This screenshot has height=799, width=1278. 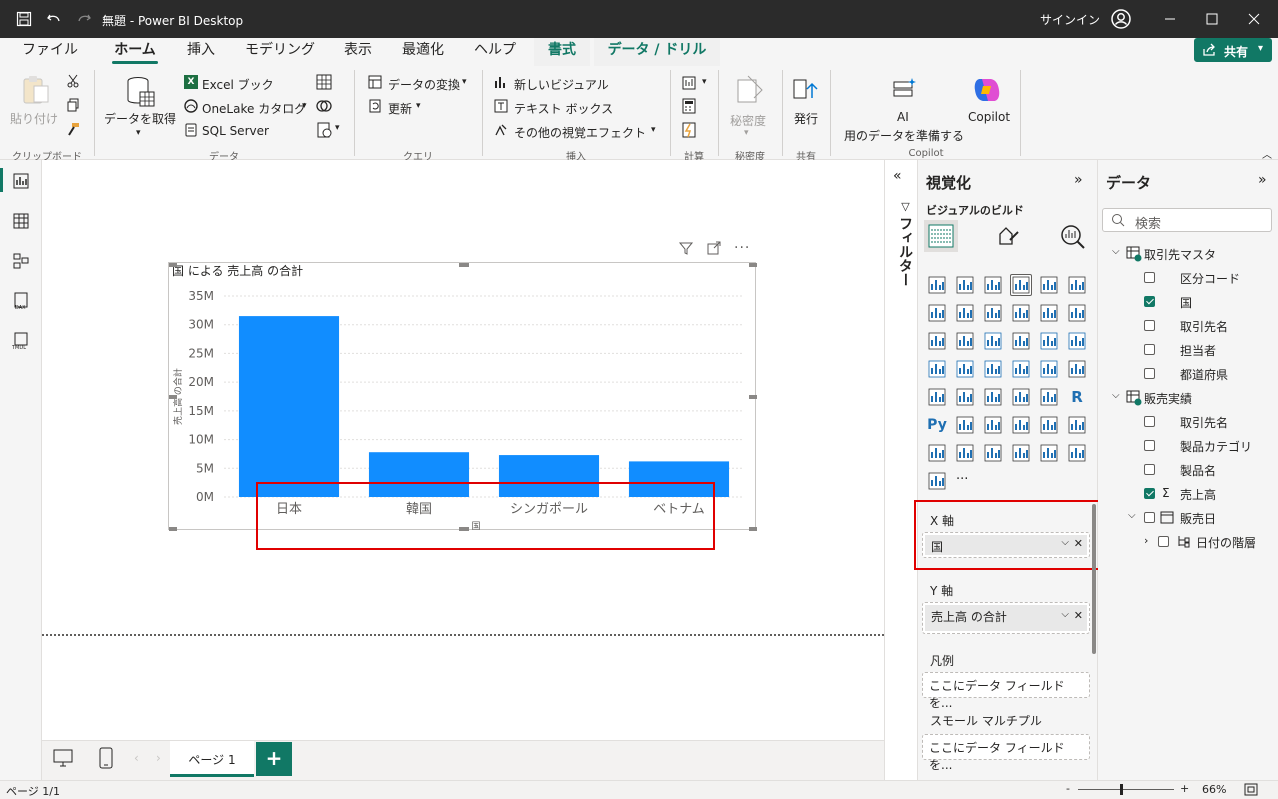 I want to click on matrix-icon, so click(x=1049, y=397).